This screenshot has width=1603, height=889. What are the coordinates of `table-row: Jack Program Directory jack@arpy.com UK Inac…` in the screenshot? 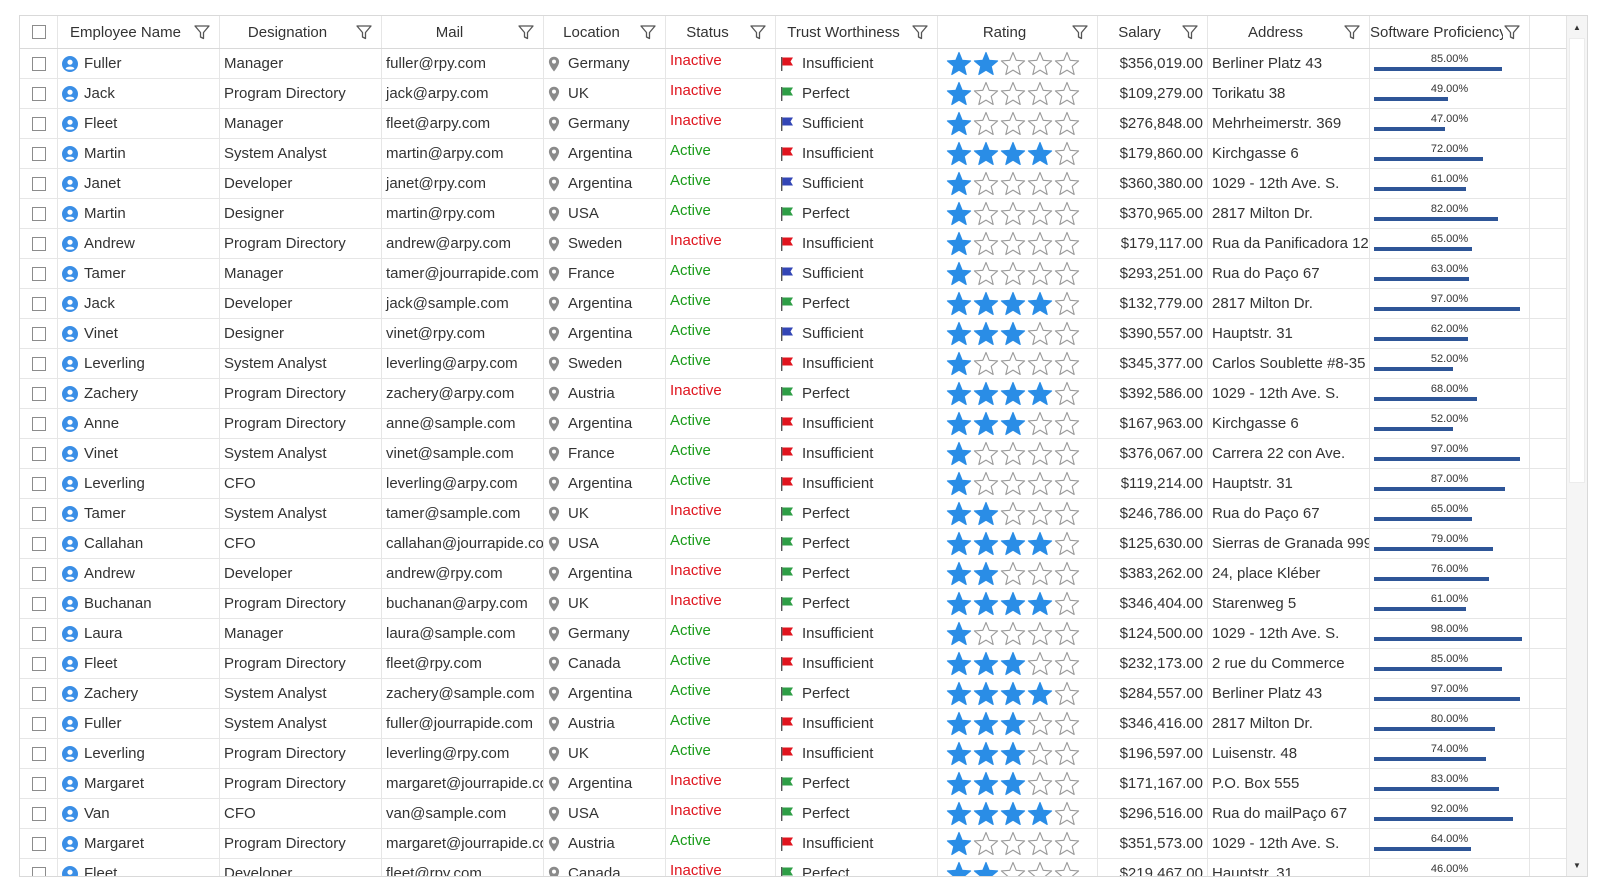 It's located at (793, 94).